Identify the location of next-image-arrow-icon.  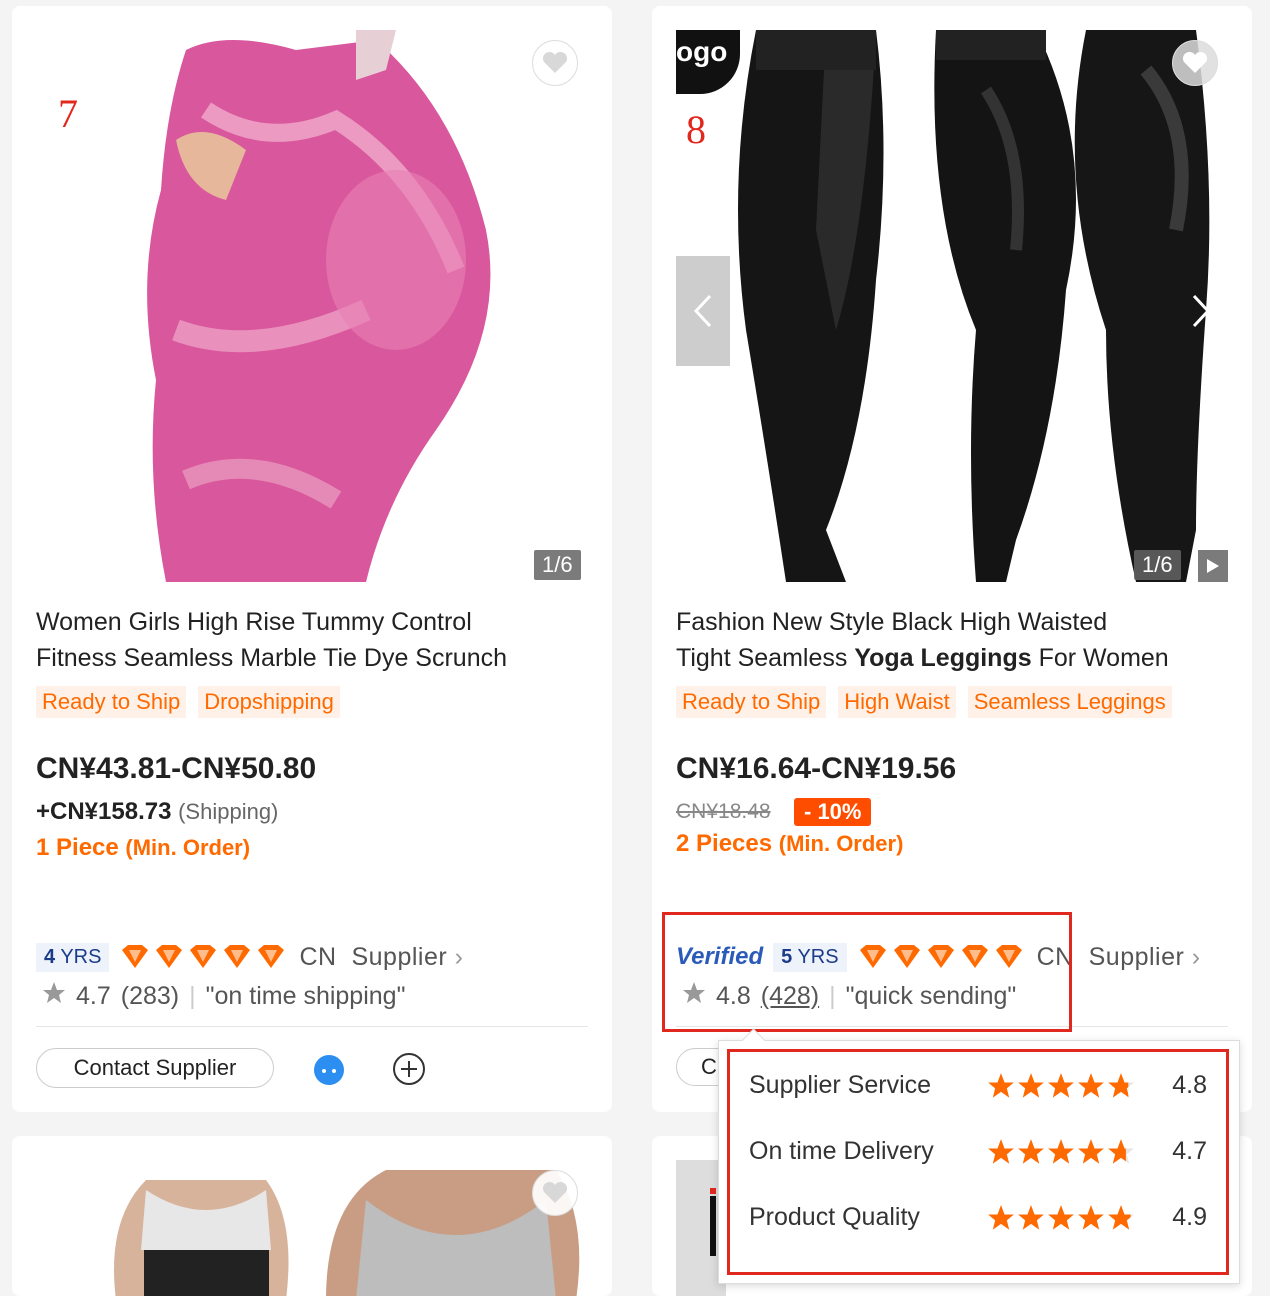
(1201, 311).